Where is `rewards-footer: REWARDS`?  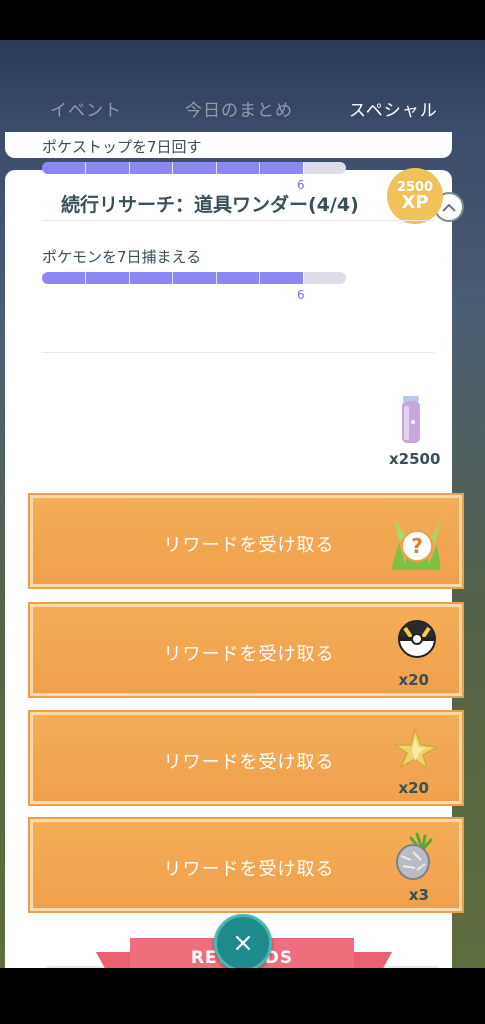
rewards-footer: REWARDS is located at coordinates (242, 941).